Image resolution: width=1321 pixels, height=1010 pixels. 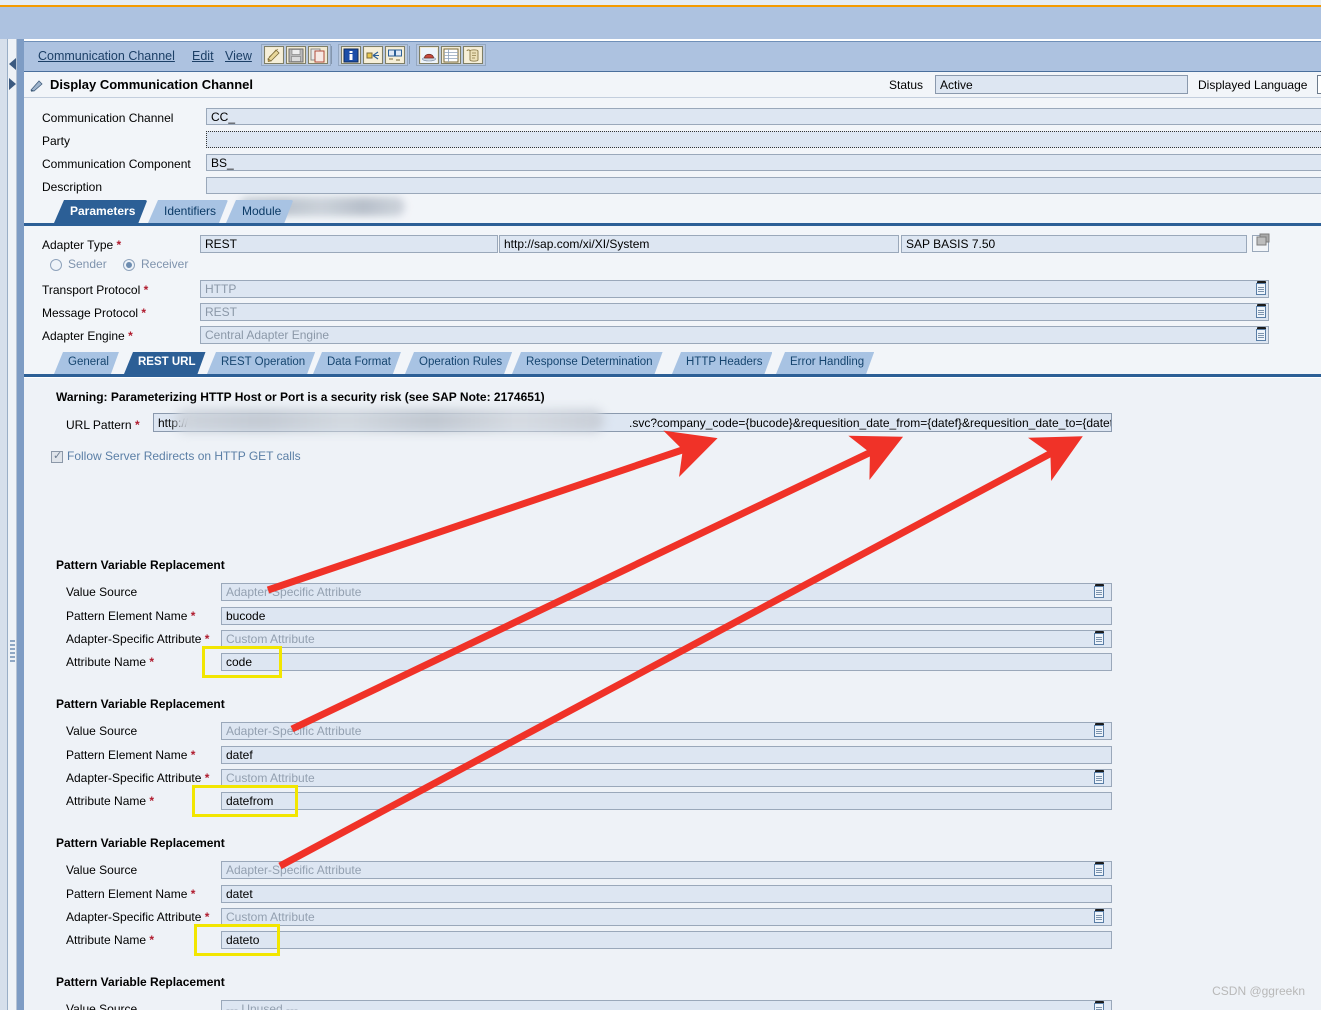 What do you see at coordinates (261, 363) in the screenshot?
I see `tab-rest-operation: REST Operation` at bounding box center [261, 363].